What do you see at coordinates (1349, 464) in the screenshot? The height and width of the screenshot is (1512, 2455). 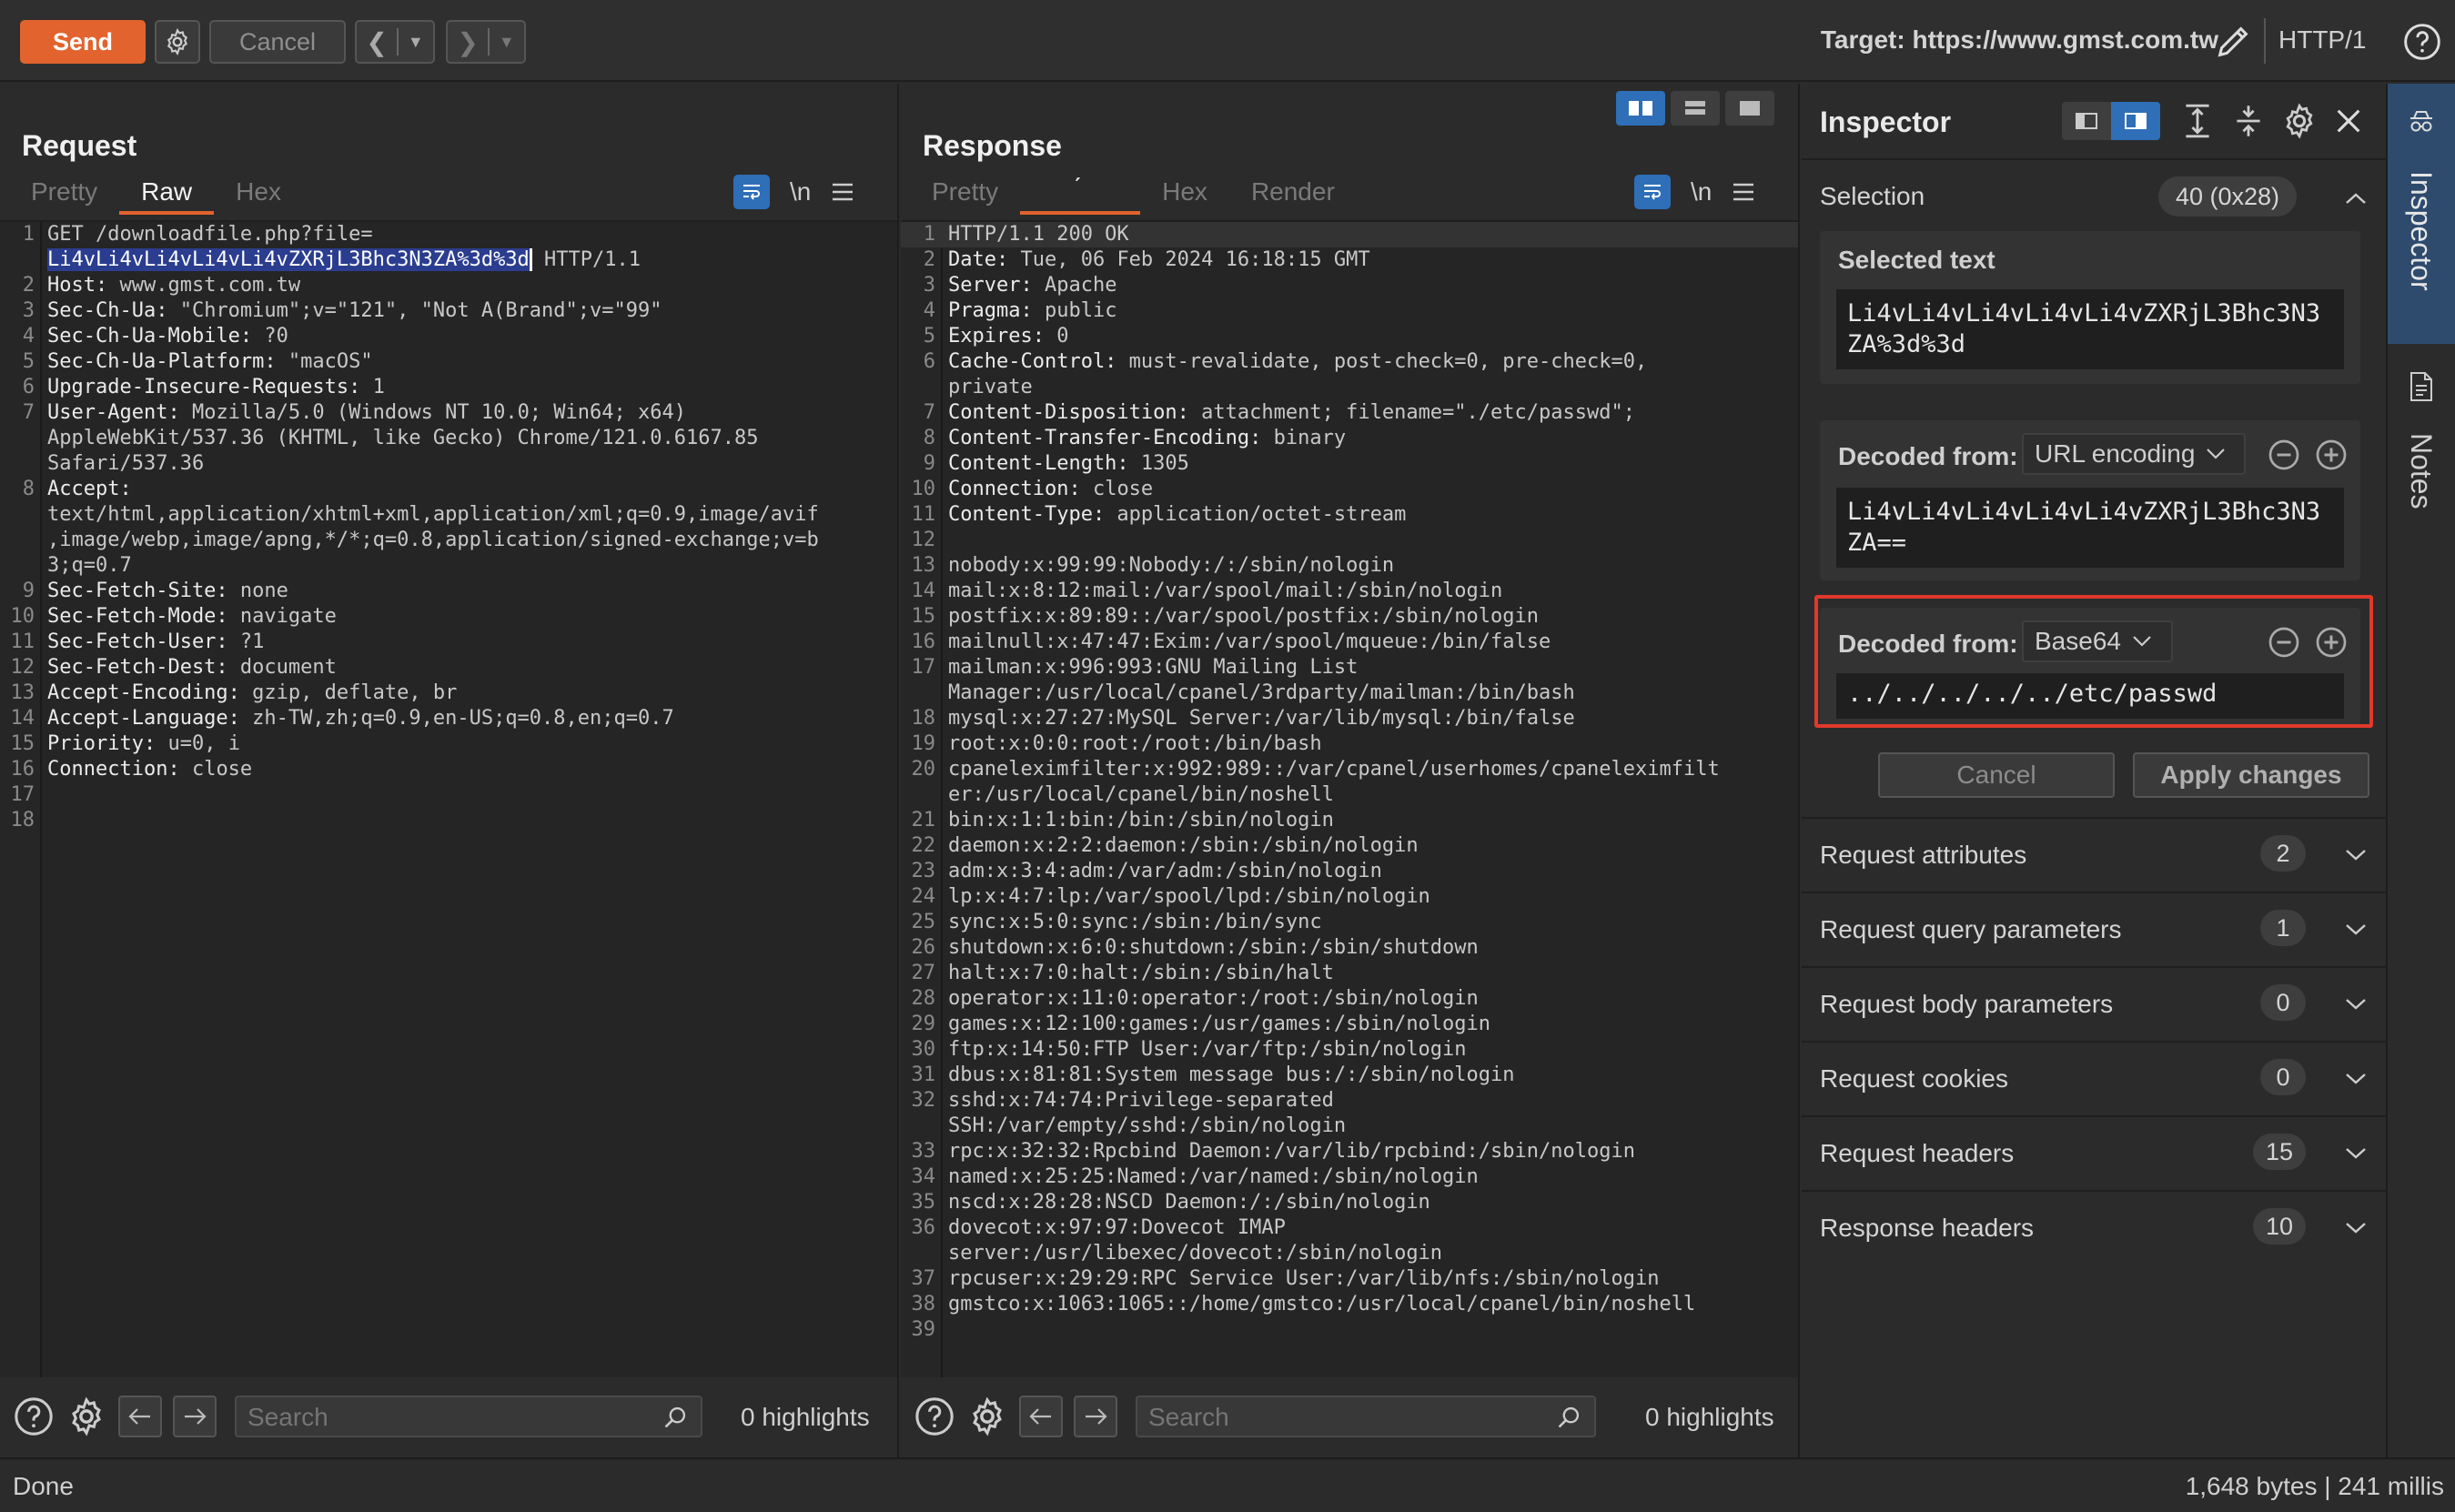 I see `code-line: 9 Content-Length: 1305` at bounding box center [1349, 464].